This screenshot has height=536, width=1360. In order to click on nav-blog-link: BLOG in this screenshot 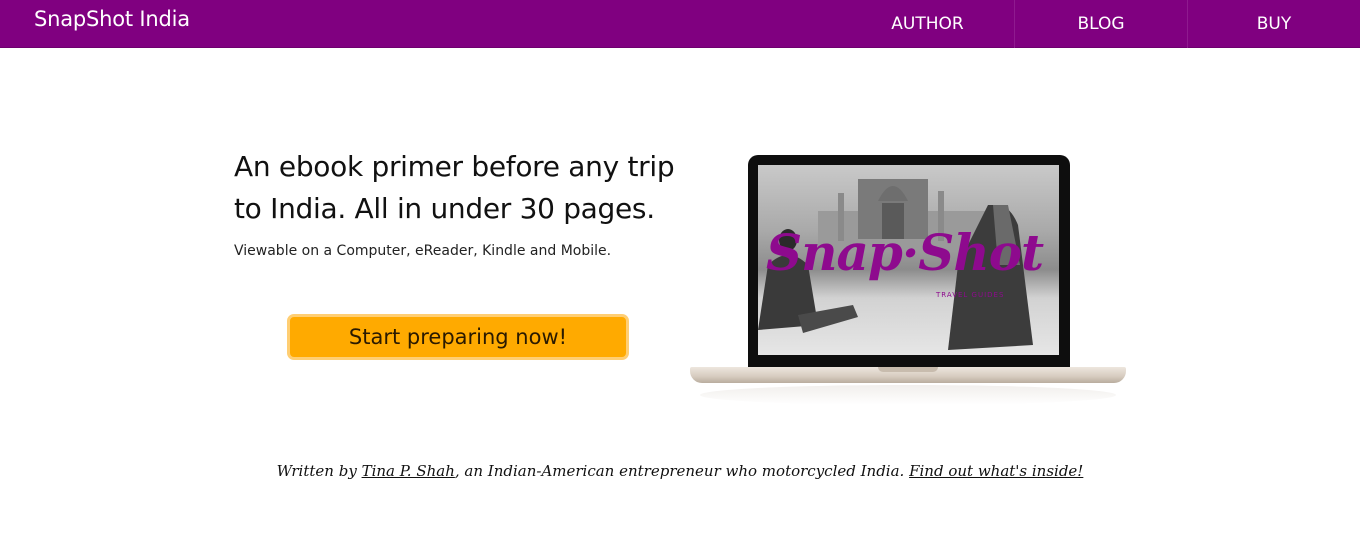, I will do `click(1100, 24)`.